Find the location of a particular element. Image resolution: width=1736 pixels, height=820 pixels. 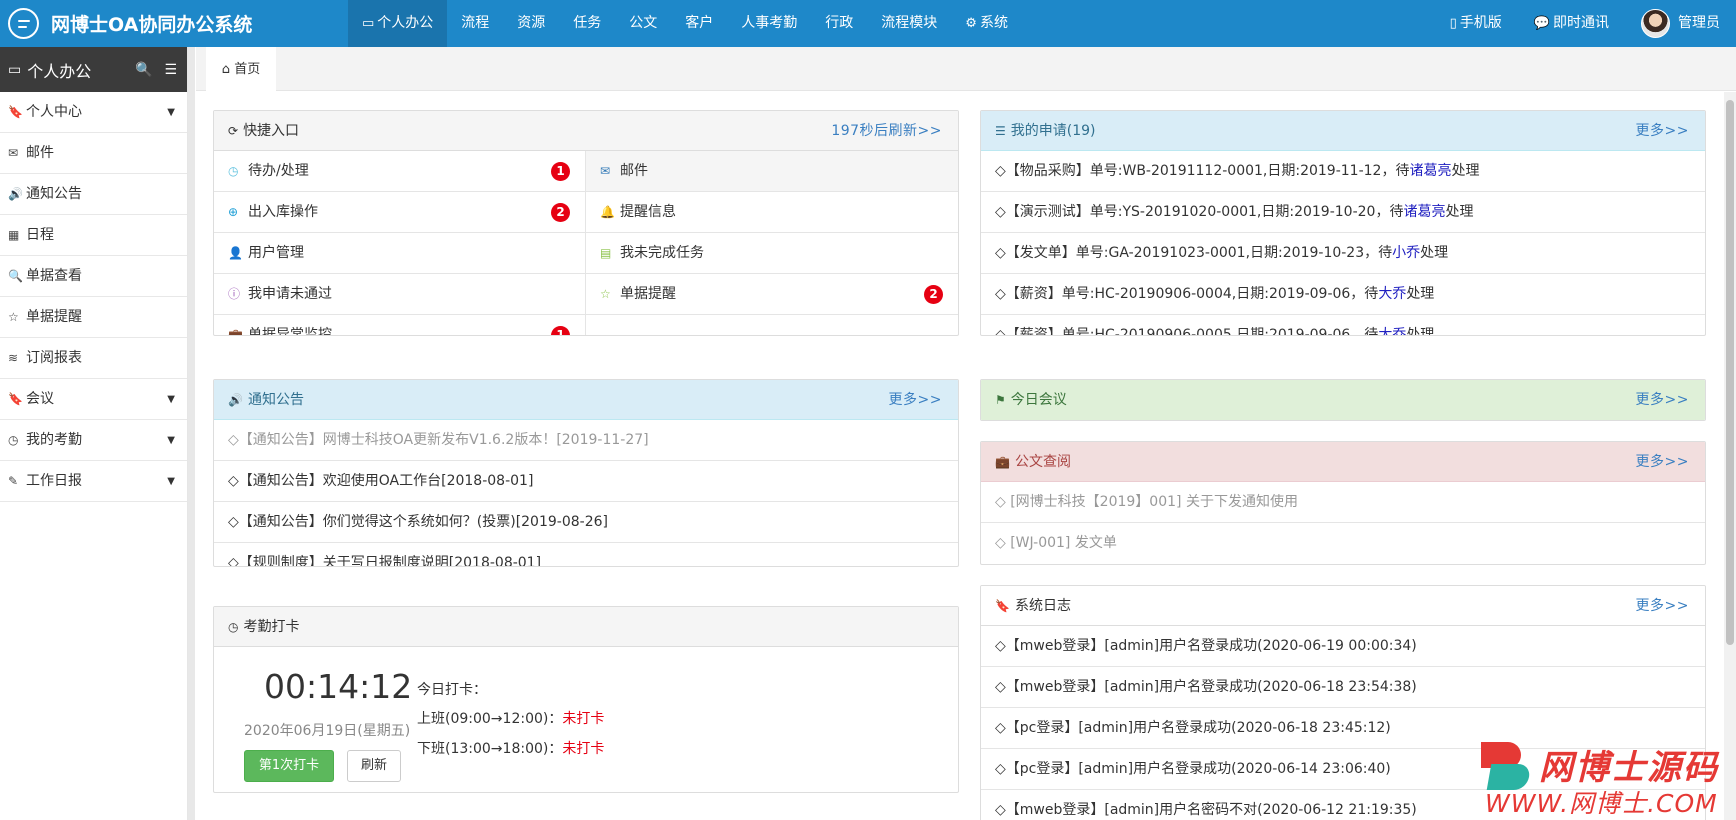

sidebar-item-doc-view: 🔍 单据查看 is located at coordinates (93, 276).